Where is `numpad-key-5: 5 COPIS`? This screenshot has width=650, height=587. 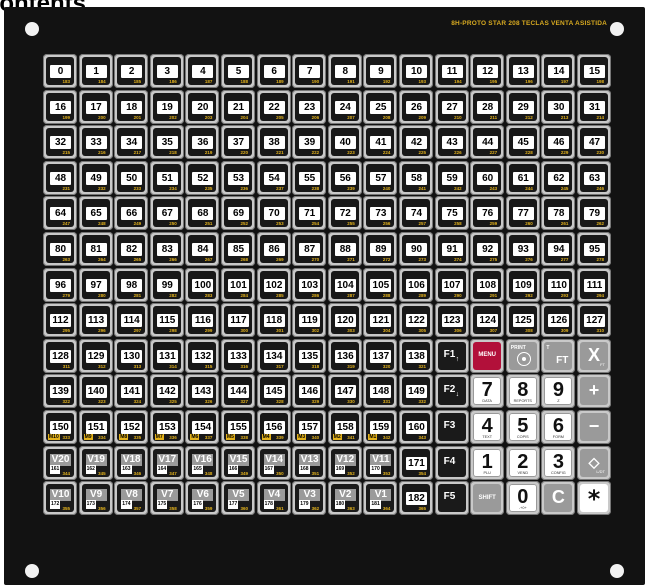 numpad-key-5: 5 COPIS is located at coordinates (522, 427).